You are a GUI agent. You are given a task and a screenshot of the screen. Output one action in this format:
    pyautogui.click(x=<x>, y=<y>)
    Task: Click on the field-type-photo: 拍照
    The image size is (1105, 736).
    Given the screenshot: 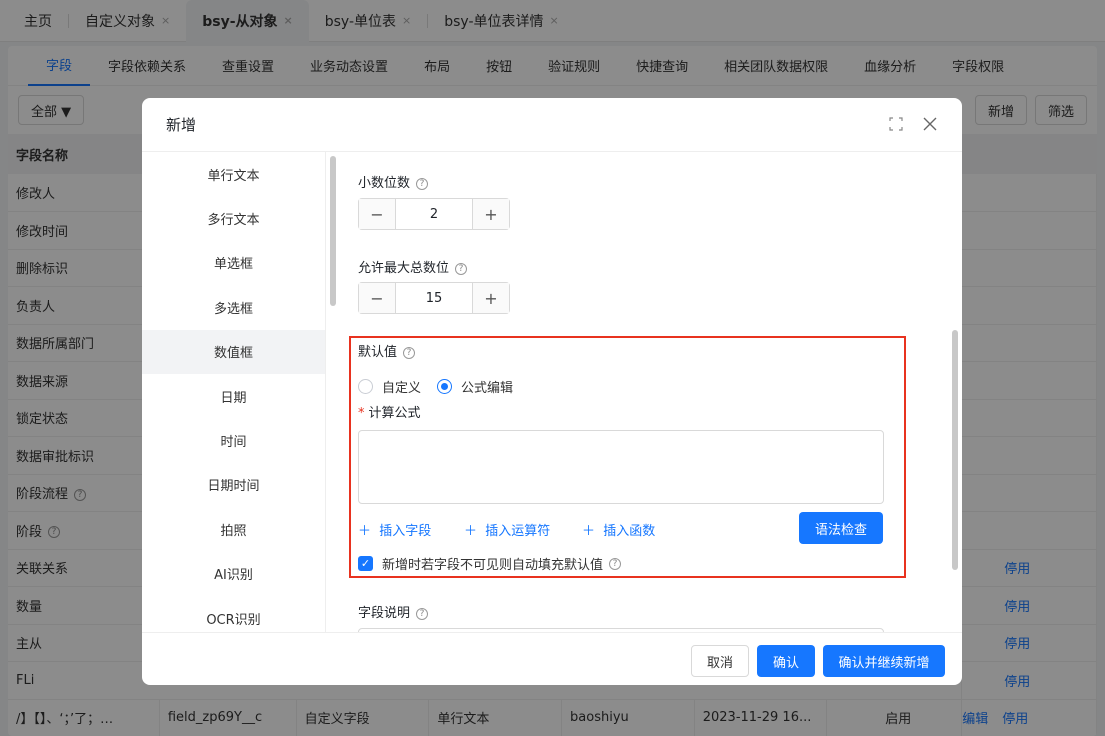 What is the action you would take?
    pyautogui.click(x=233, y=529)
    